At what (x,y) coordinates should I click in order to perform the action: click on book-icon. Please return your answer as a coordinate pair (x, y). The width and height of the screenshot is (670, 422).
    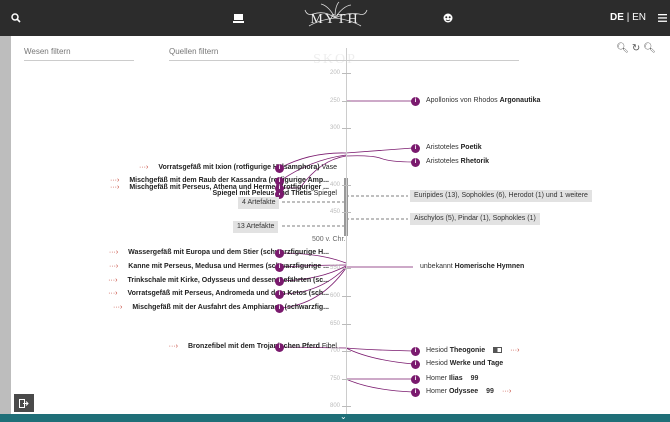
    Looking at the image, I should click on (498, 350).